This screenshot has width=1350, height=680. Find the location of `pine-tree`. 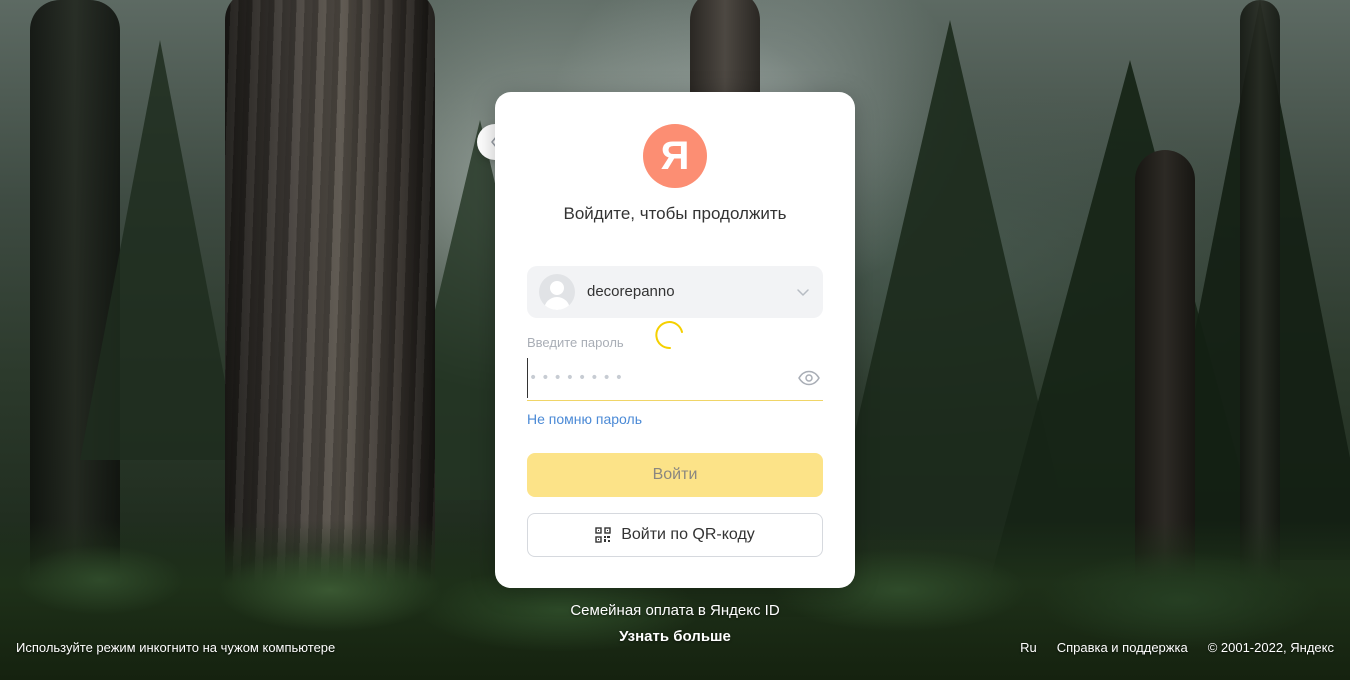

pine-tree is located at coordinates (160, 250).